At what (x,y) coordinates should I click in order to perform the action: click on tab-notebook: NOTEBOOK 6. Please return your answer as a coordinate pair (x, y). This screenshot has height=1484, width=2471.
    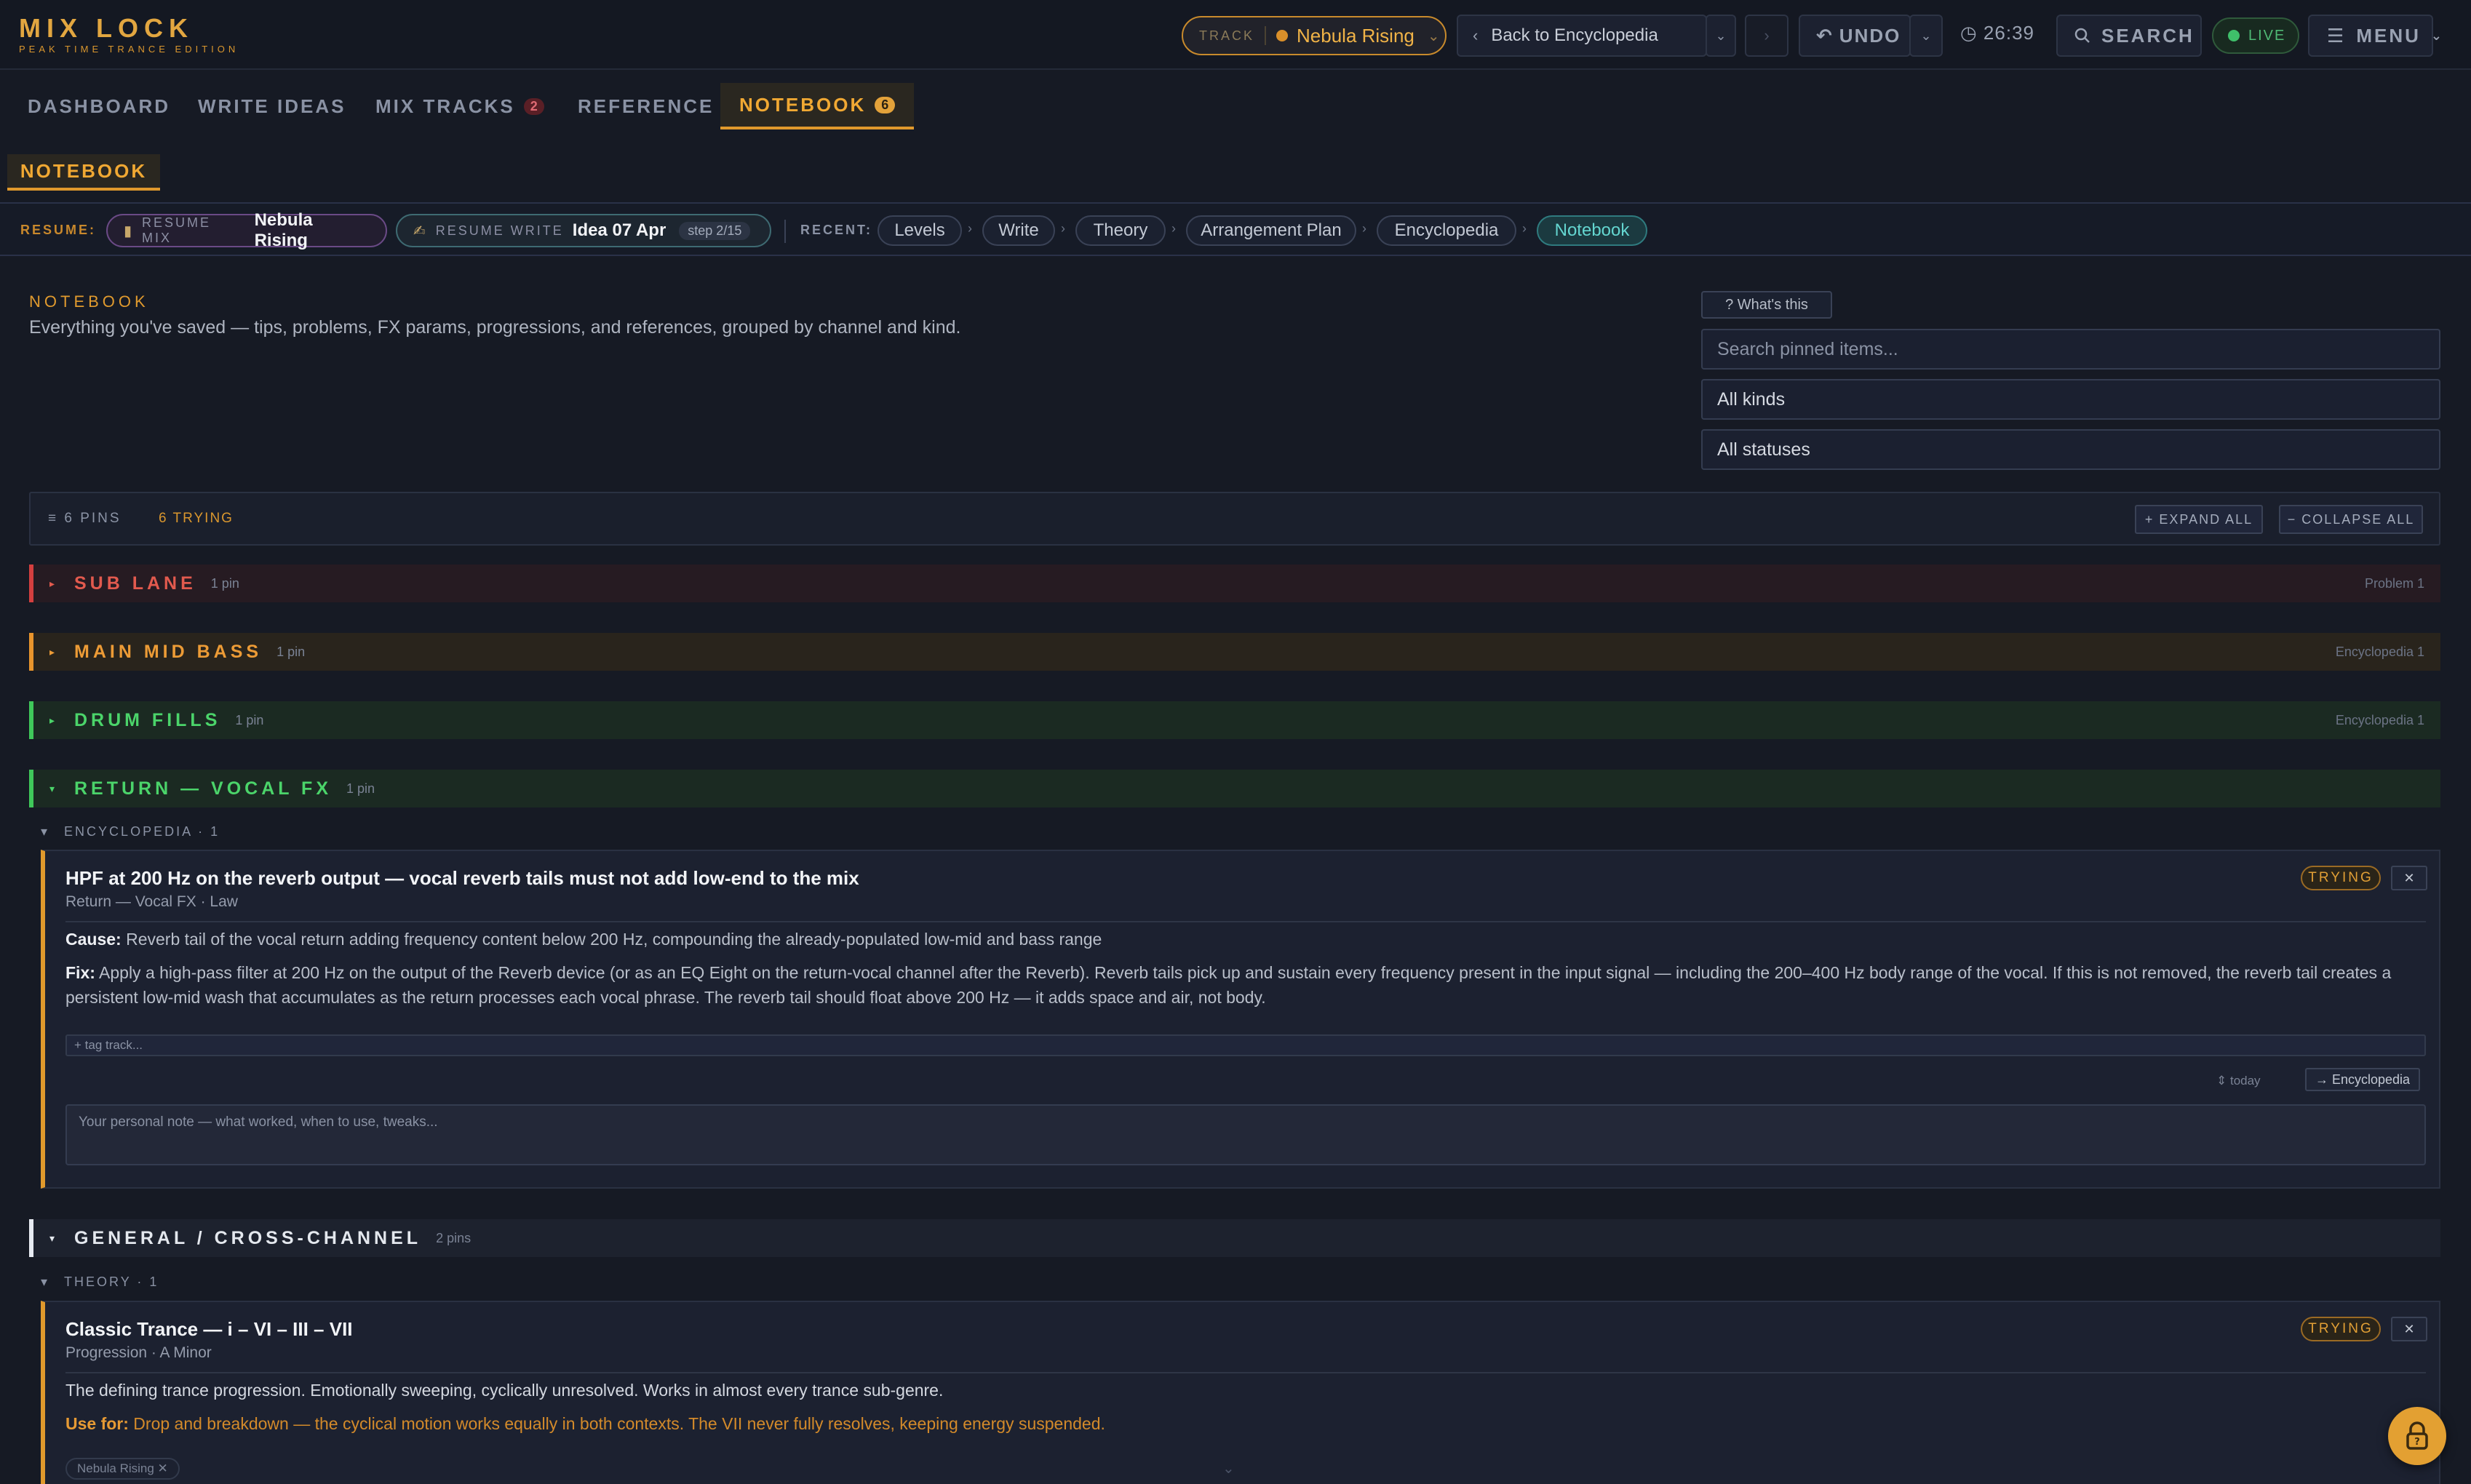
    Looking at the image, I should click on (817, 106).